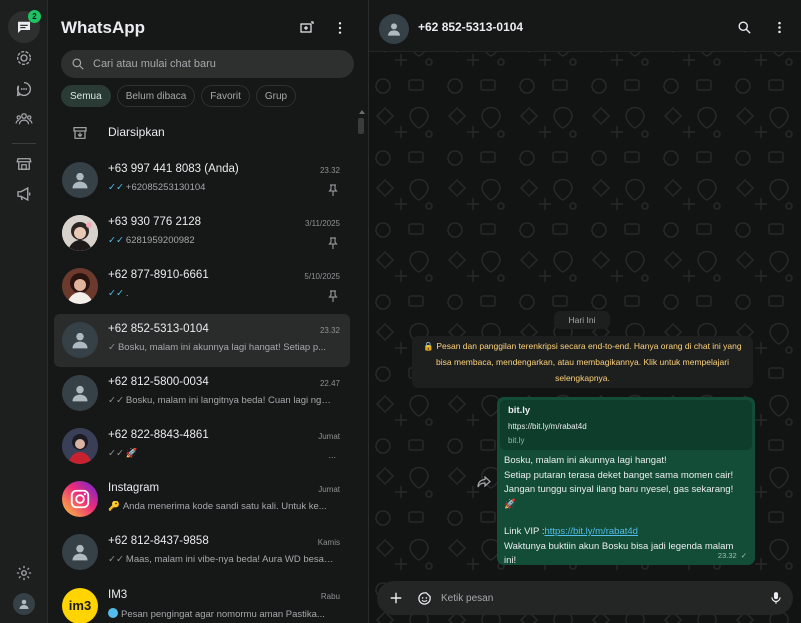 The image size is (801, 623). Describe the element at coordinates (519, 410) in the screenshot. I see `link-preview-title: bit.ly` at that location.